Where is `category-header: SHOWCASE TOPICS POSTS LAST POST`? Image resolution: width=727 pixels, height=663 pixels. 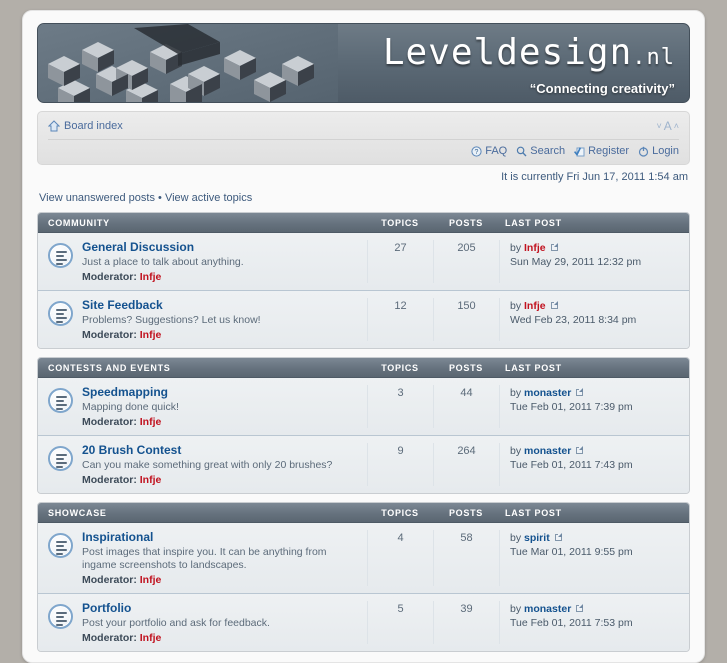 category-header: SHOWCASE TOPICS POSTS LAST POST is located at coordinates (363, 513).